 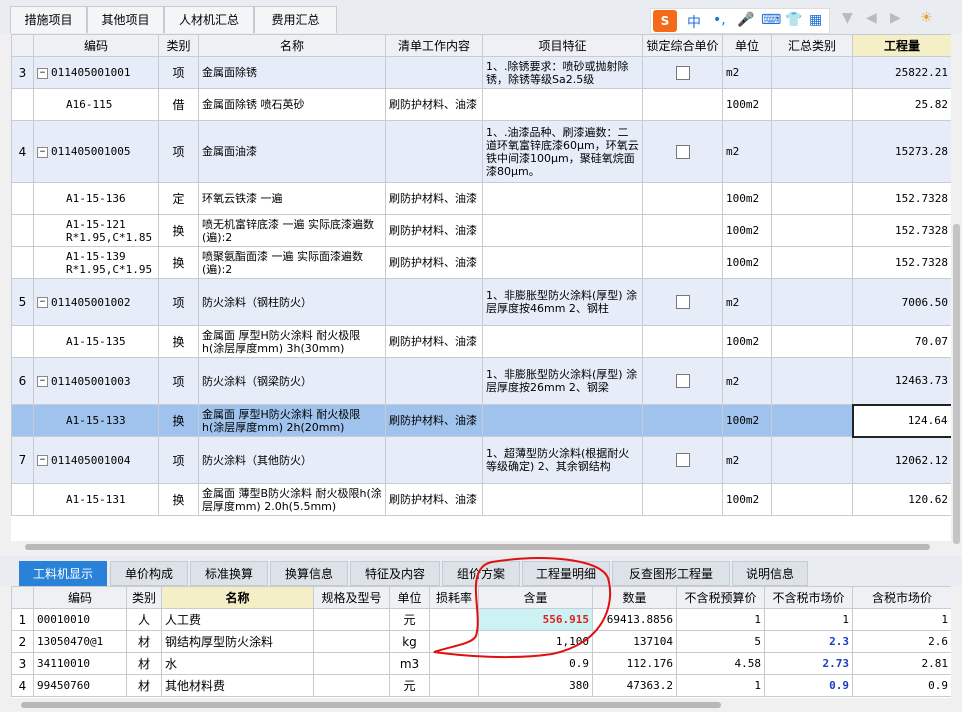 I want to click on content-cell: 0.9, so click(x=535, y=663).